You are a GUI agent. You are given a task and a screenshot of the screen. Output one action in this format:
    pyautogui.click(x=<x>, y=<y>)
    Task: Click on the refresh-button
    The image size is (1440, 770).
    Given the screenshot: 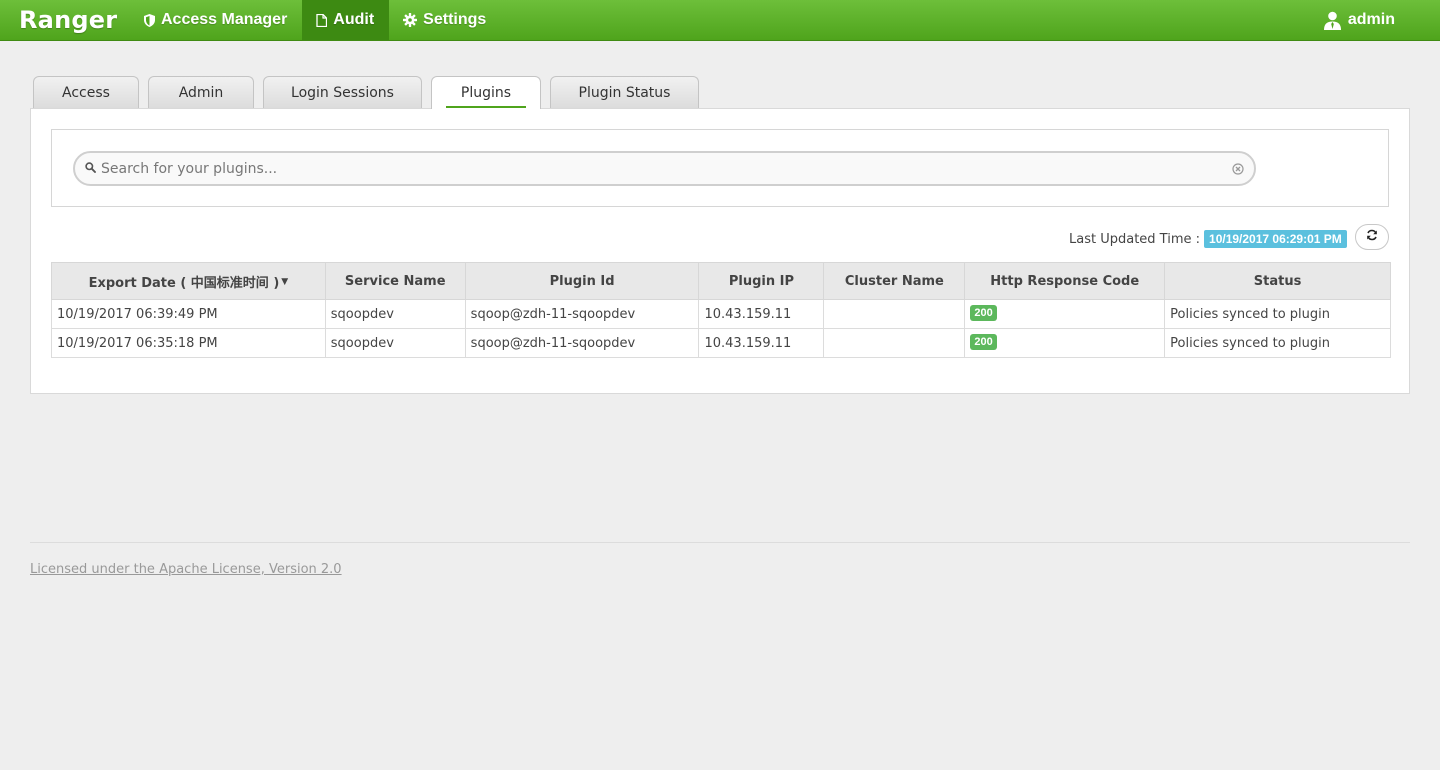 What is the action you would take?
    pyautogui.click(x=1372, y=237)
    